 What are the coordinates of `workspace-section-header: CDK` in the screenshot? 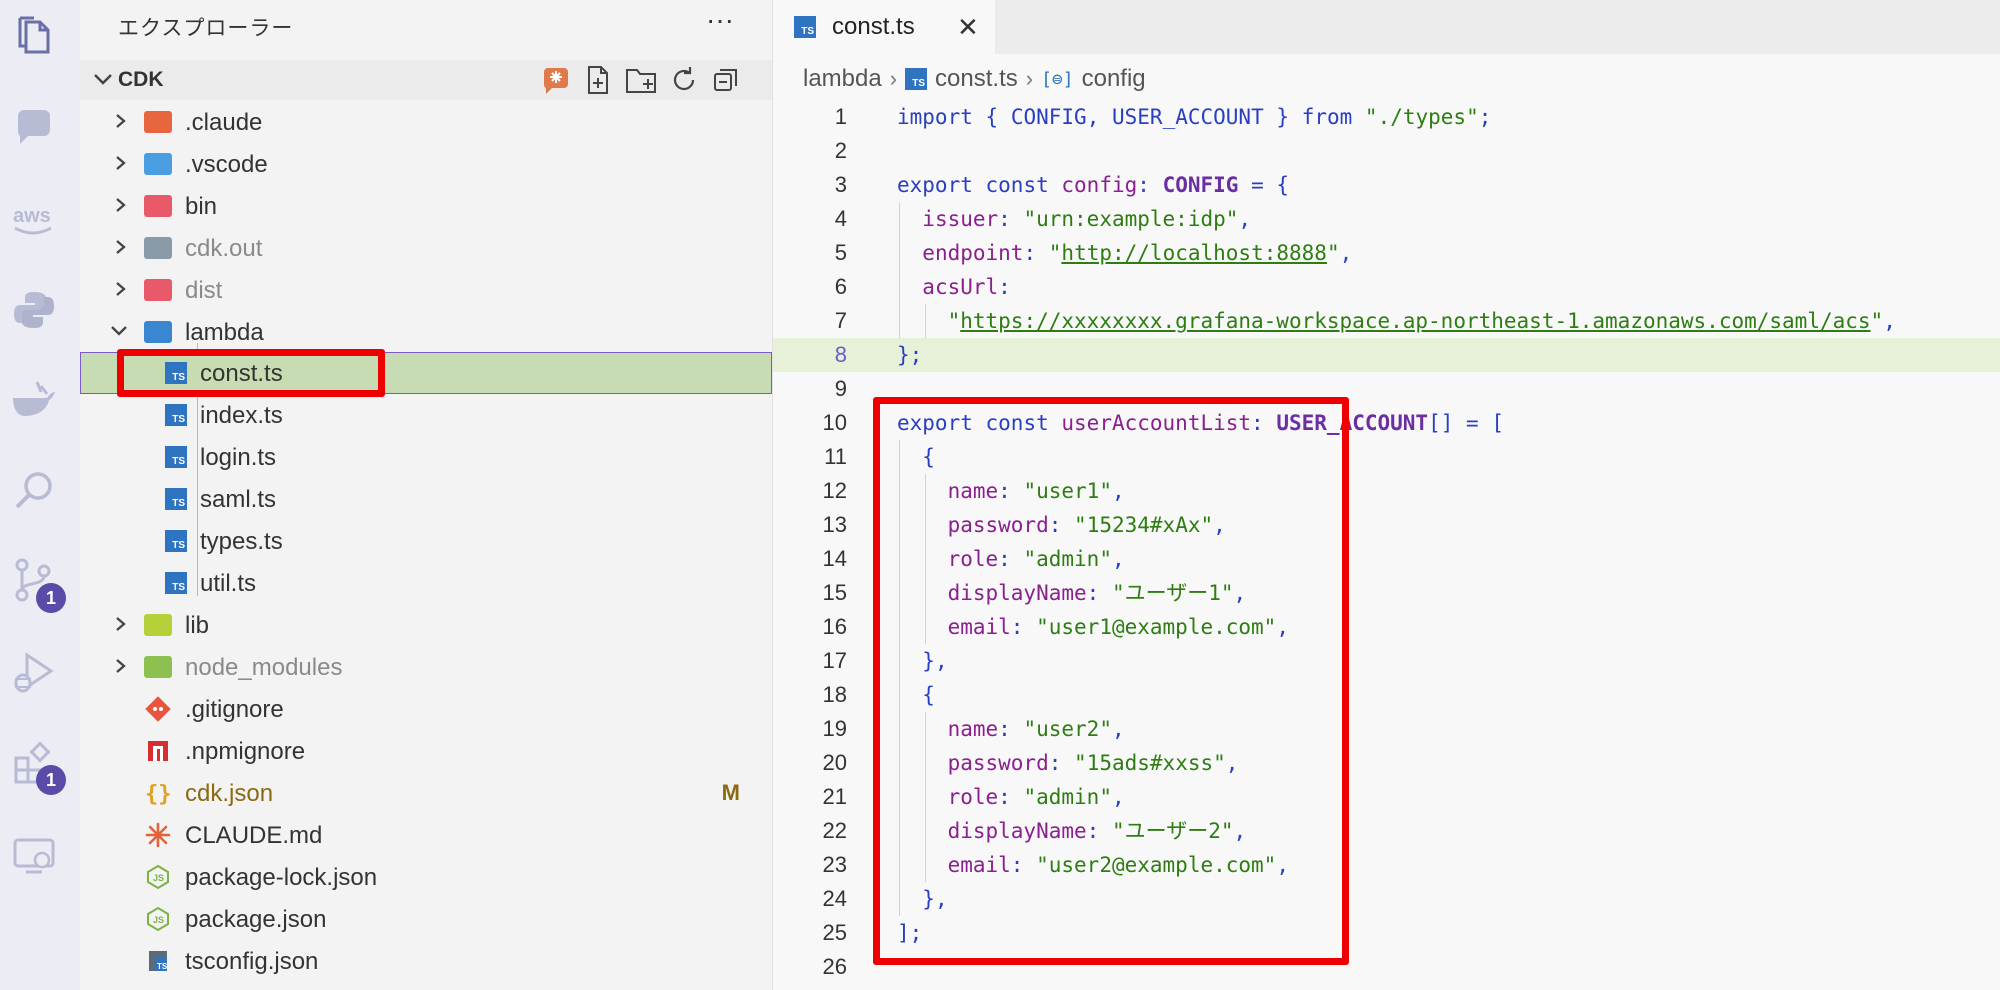 It's located at (426, 80).